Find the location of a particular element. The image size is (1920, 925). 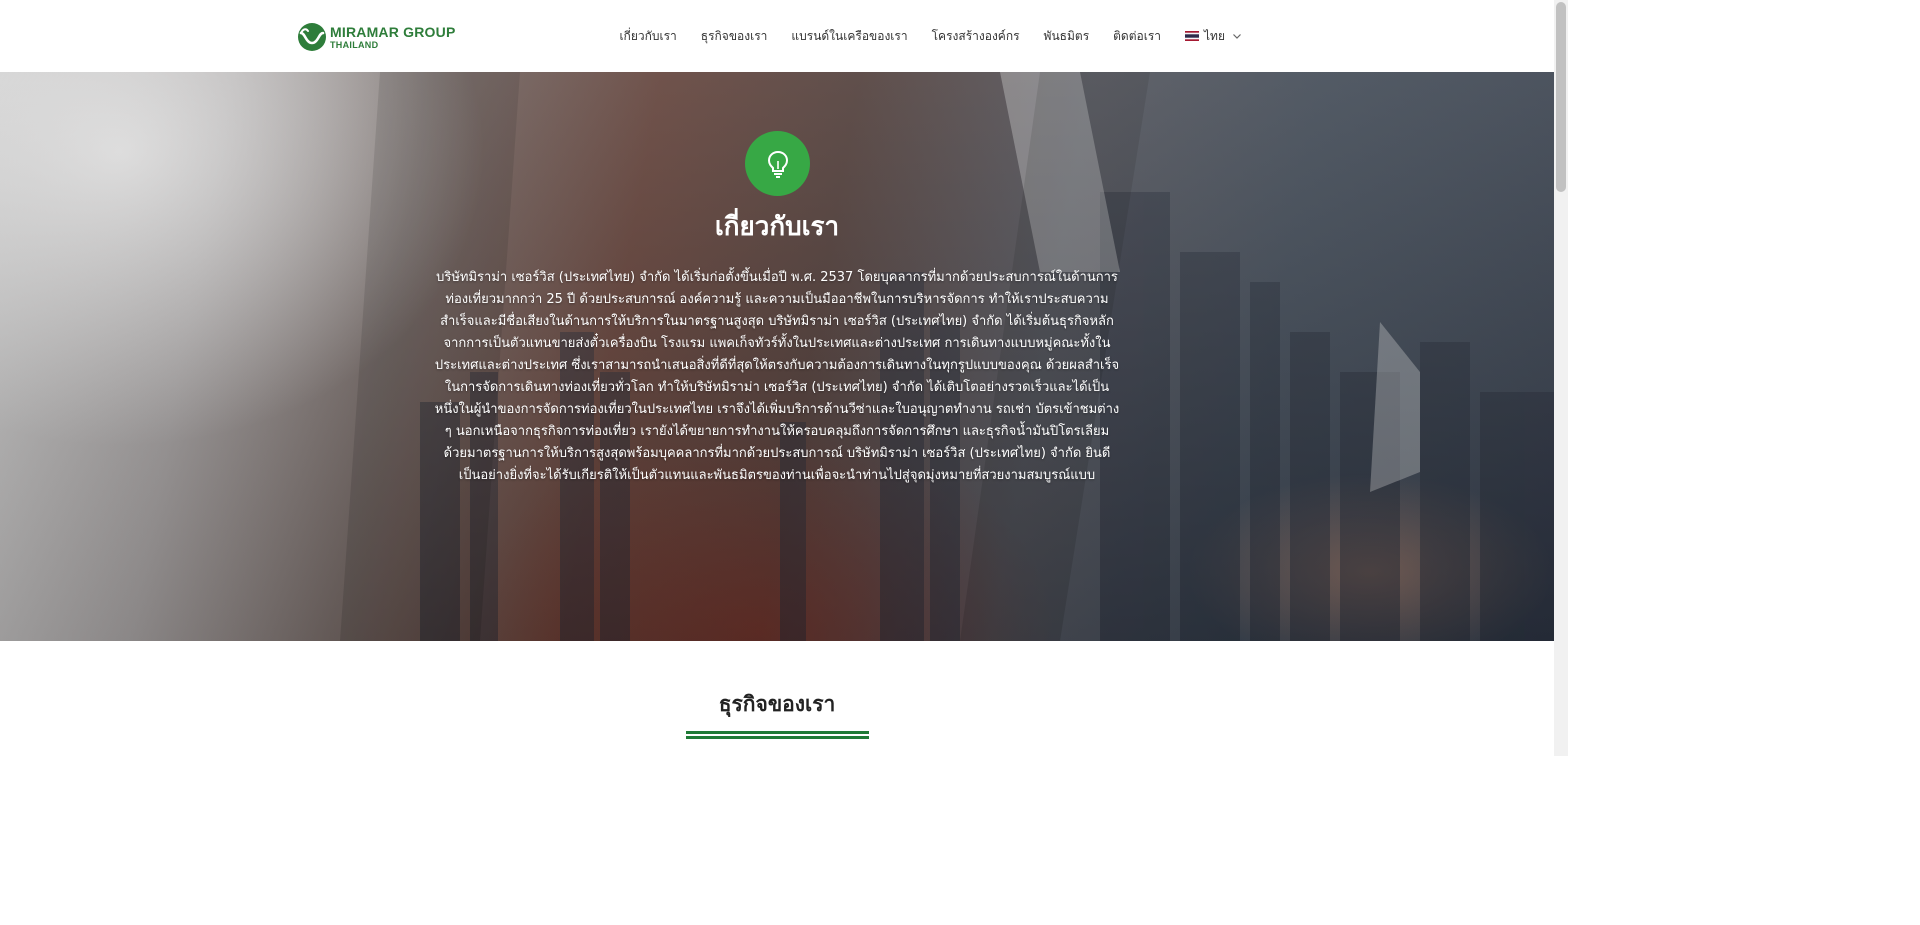

brand-name: MIRAMAR GROUP THAILAND is located at coordinates (392, 37).